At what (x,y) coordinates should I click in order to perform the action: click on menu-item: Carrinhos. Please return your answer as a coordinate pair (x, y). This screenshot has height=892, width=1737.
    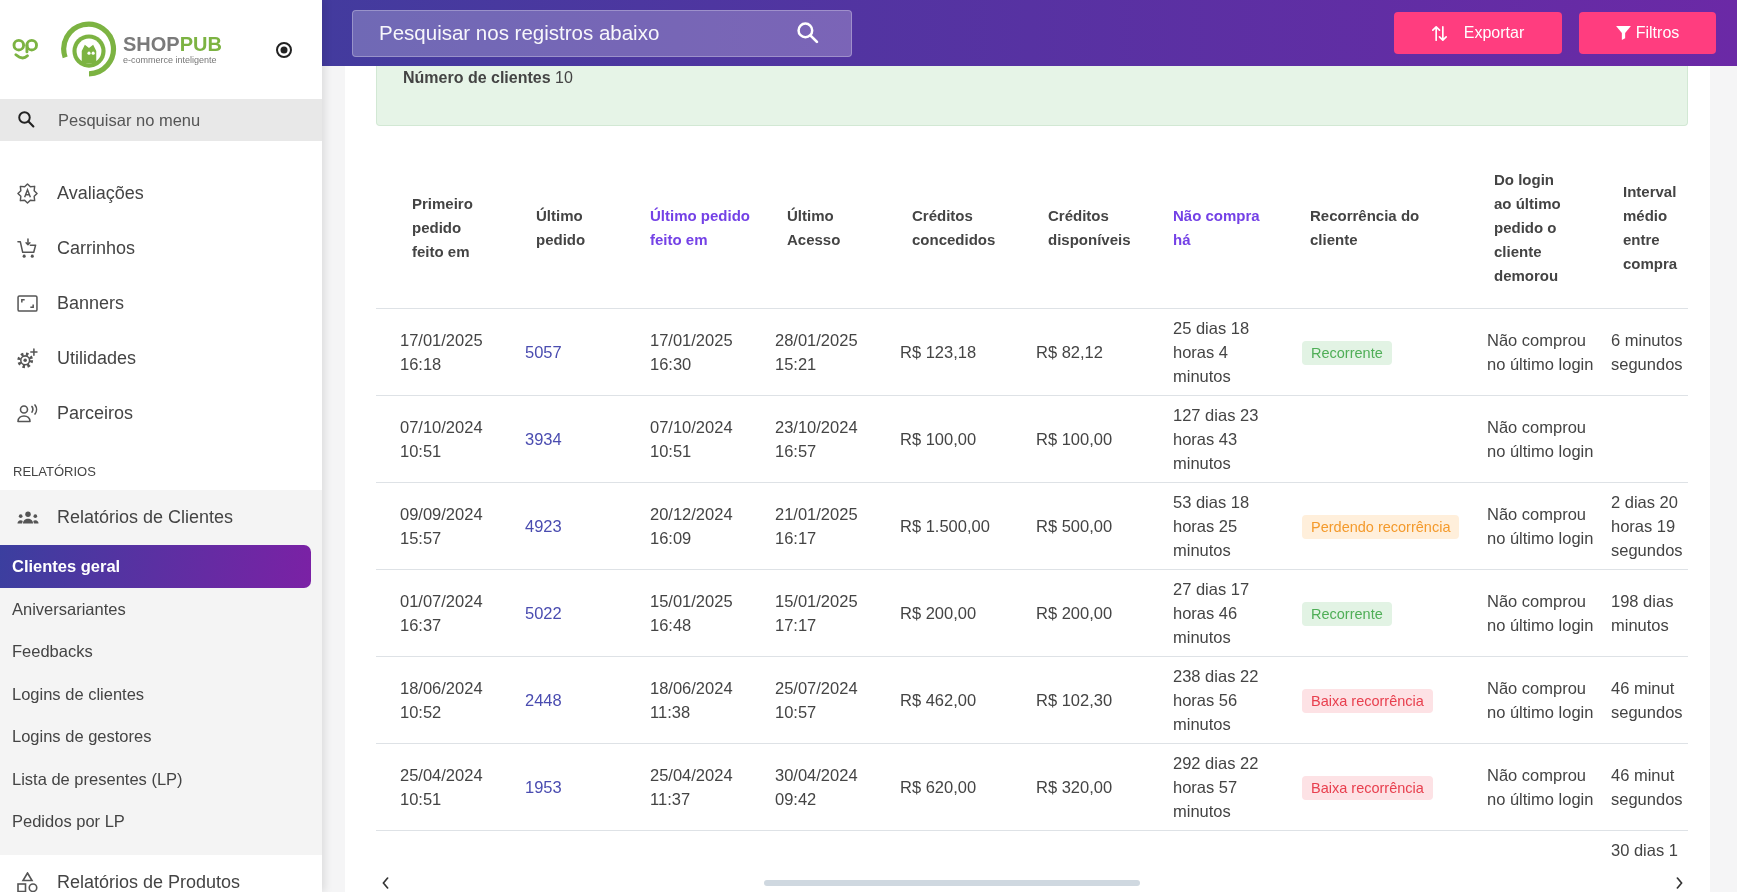
    Looking at the image, I should click on (161, 248).